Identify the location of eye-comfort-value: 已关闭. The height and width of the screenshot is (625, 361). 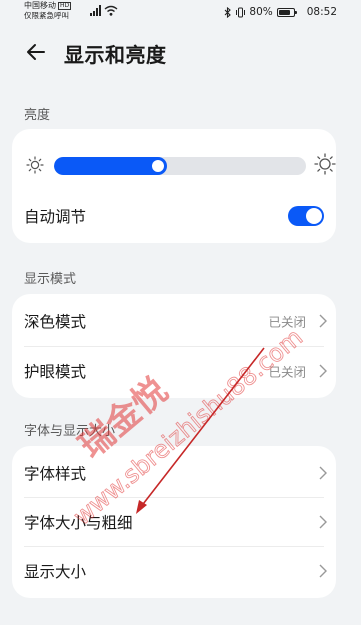
(287, 372).